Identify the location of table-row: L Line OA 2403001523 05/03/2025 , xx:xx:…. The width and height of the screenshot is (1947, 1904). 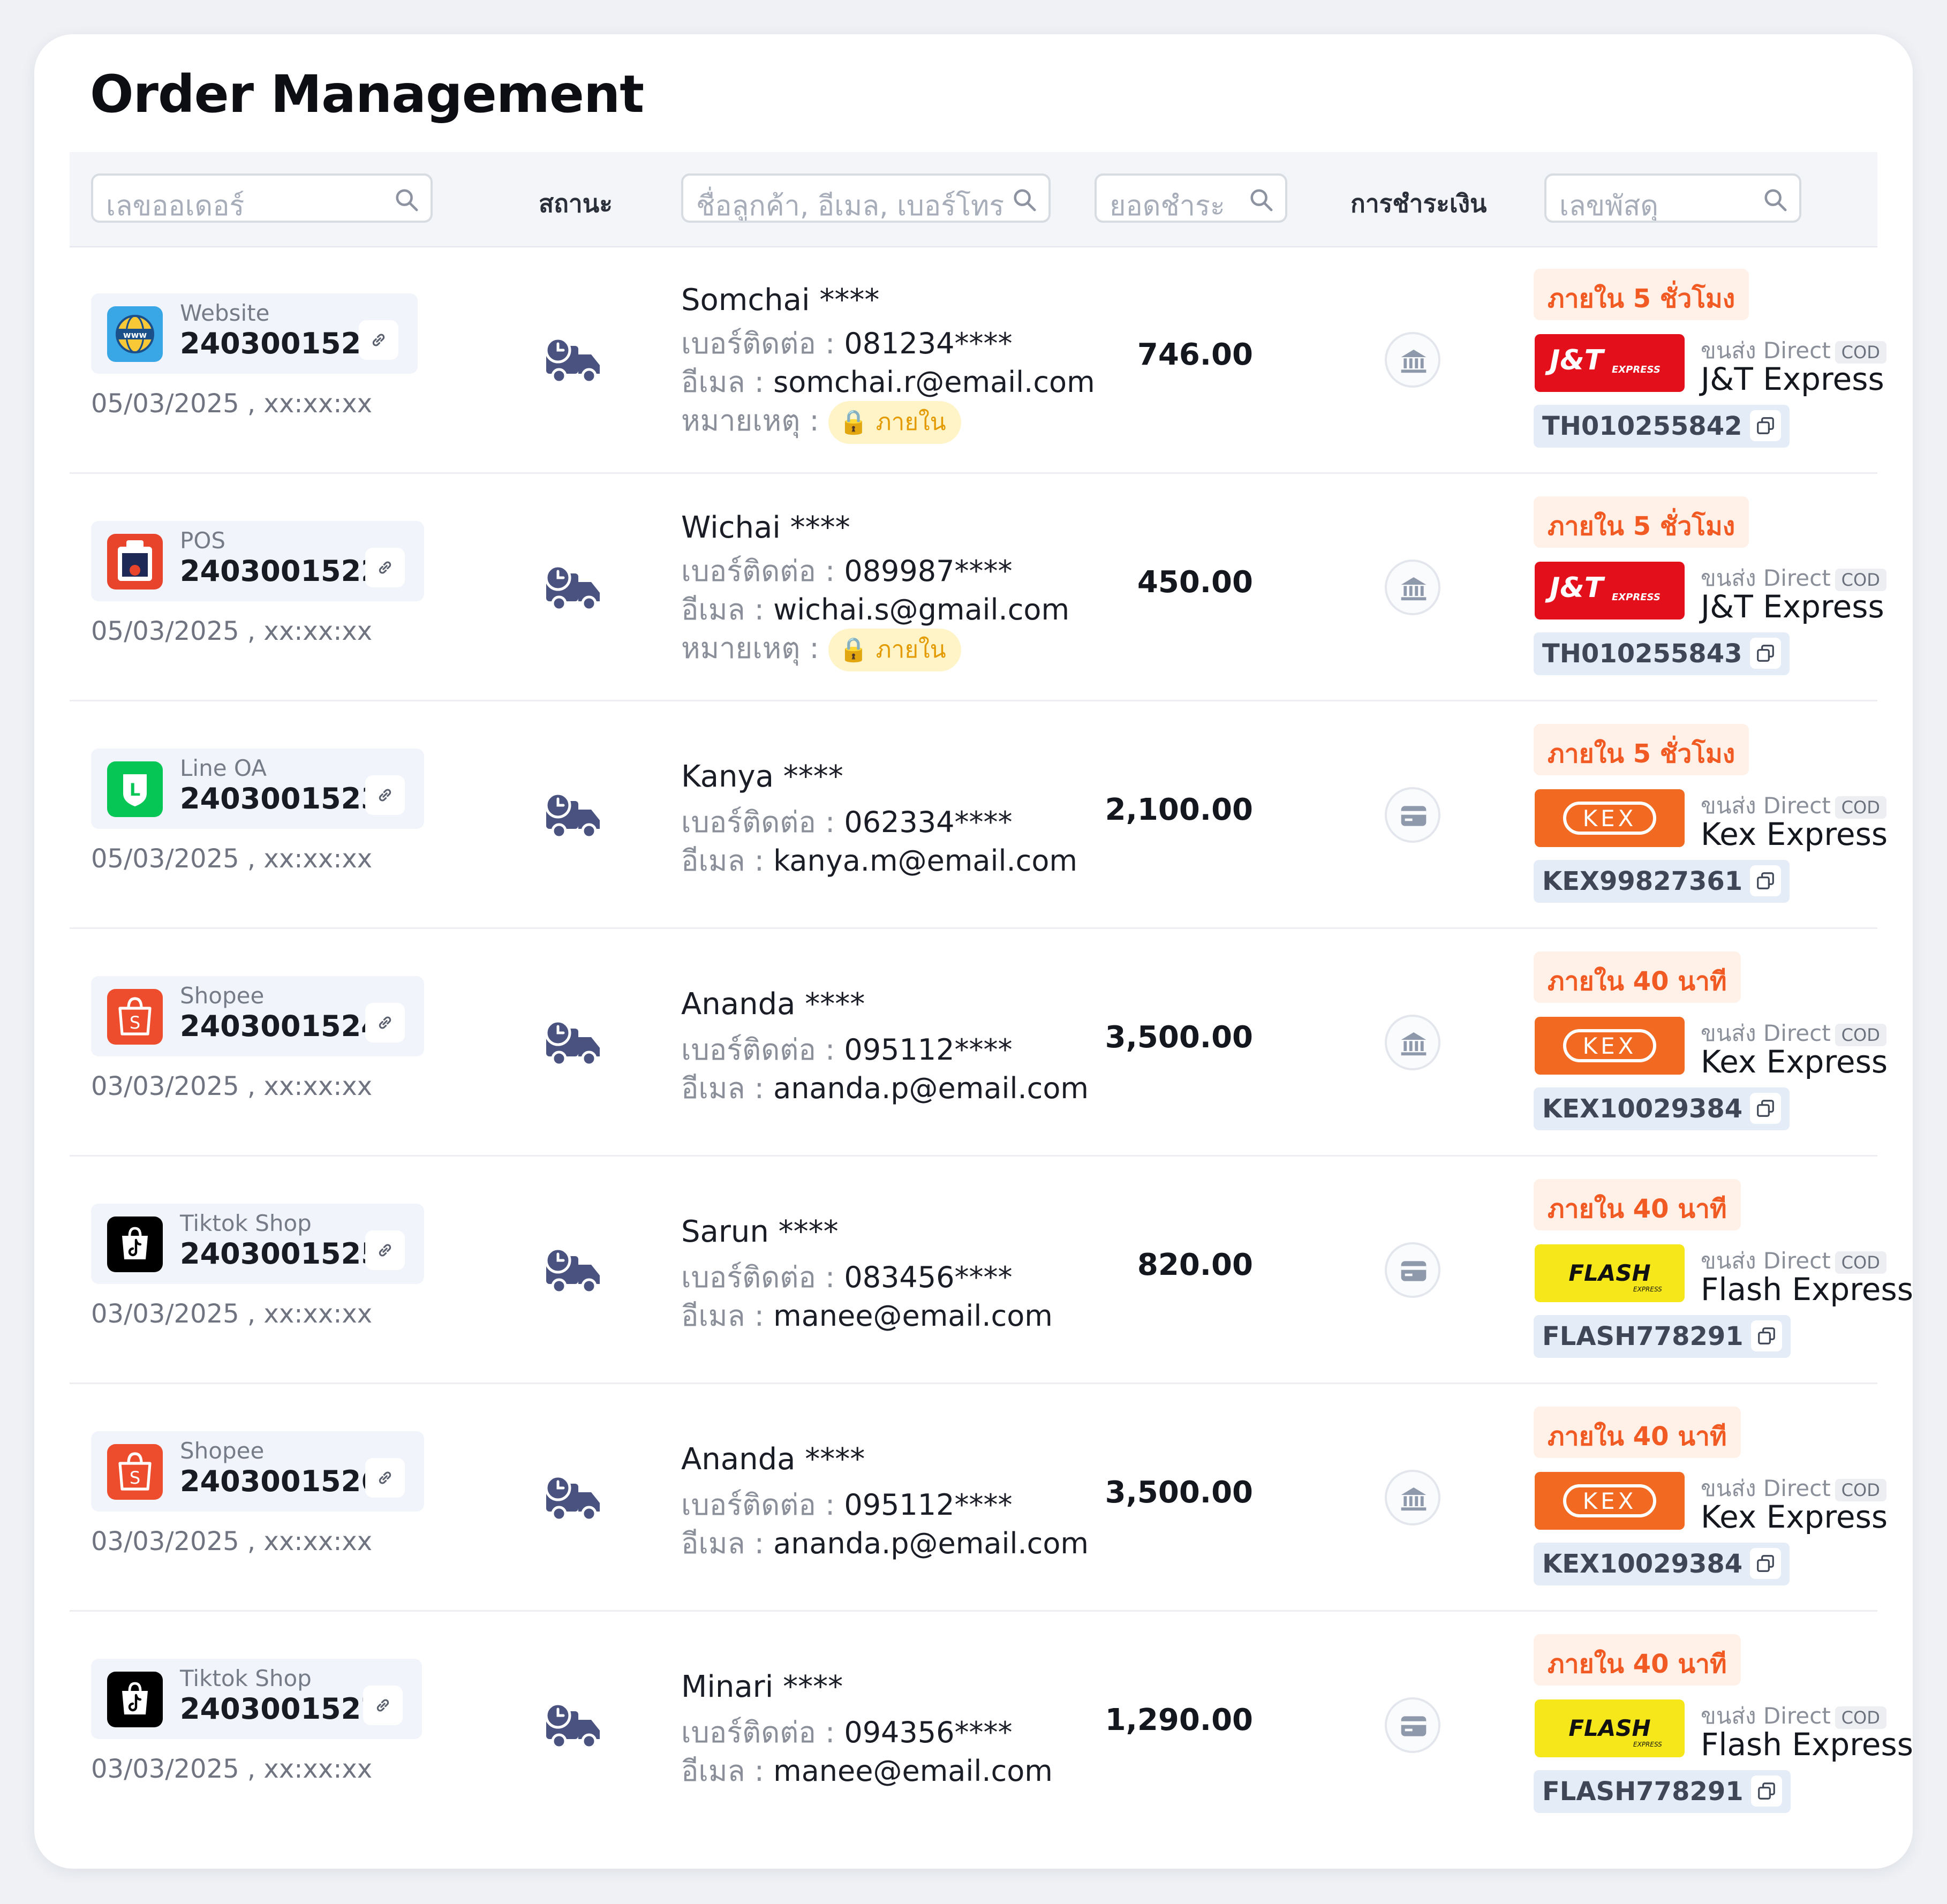
(979, 815).